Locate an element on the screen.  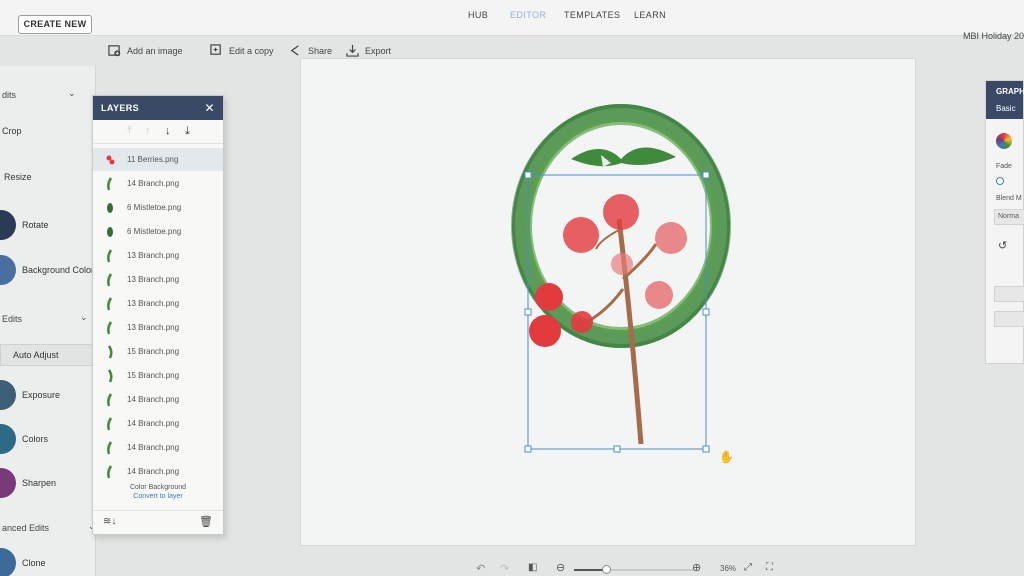
create-new-button: CREATE NEW is located at coordinates (55, 24).